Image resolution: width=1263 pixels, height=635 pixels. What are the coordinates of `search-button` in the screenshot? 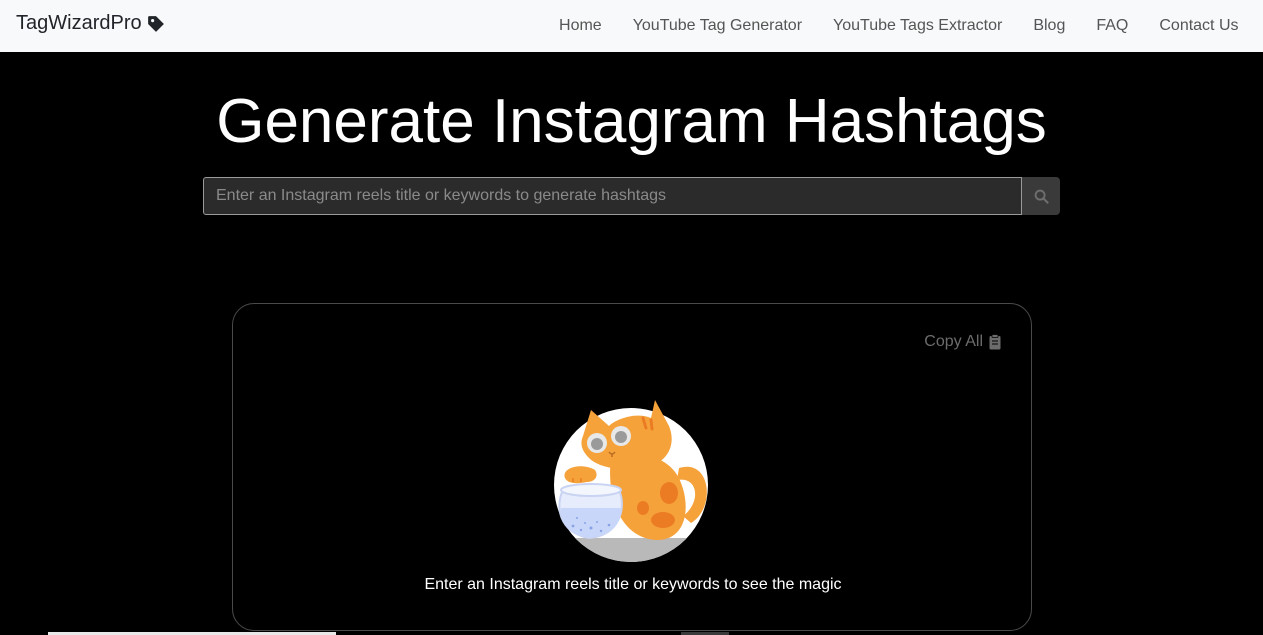 It's located at (1041, 196).